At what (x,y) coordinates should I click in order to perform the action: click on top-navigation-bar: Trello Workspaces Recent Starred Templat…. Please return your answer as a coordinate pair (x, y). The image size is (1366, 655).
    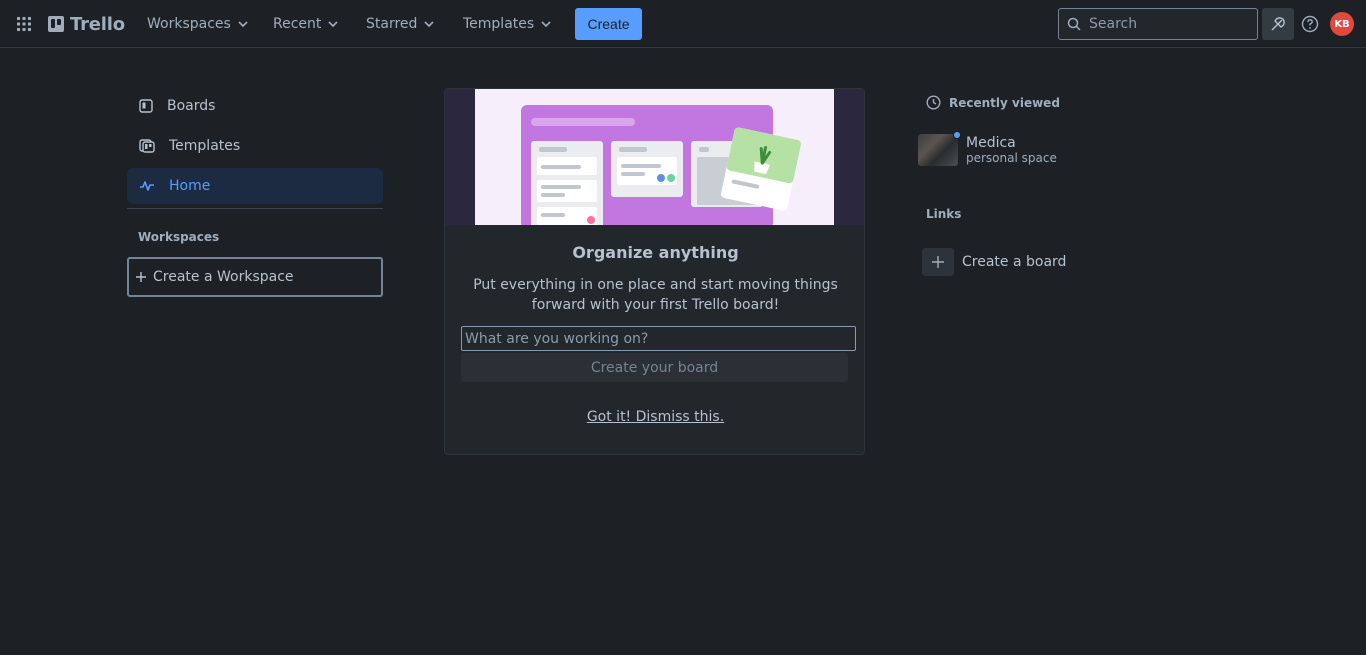
    Looking at the image, I should click on (683, 24).